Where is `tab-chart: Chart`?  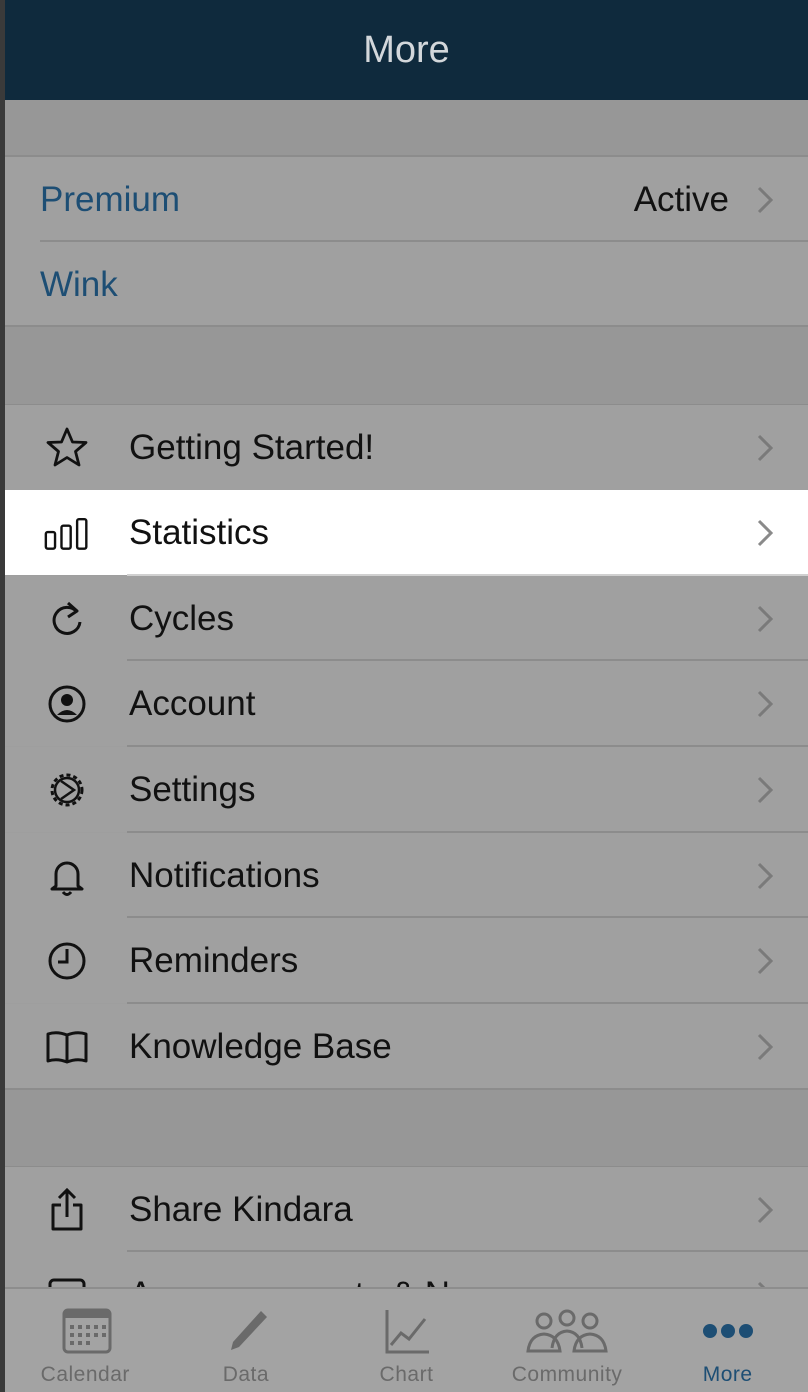 tab-chart: Chart is located at coordinates (406, 1340).